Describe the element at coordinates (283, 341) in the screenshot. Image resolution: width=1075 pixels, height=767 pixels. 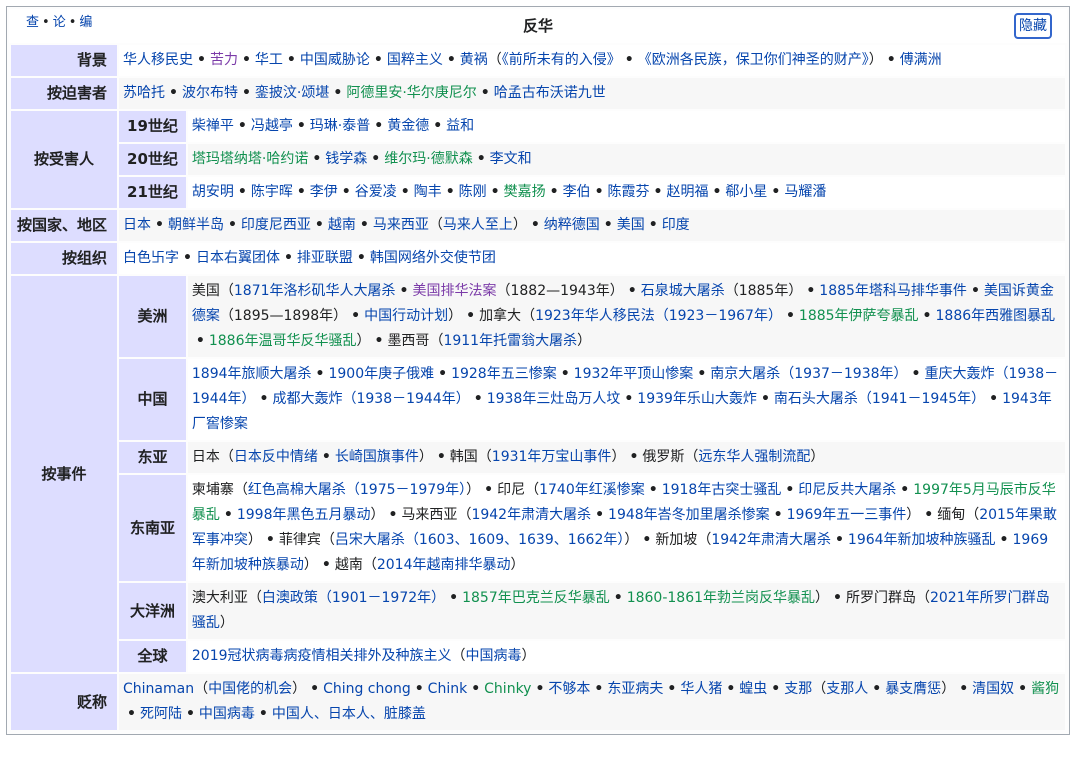
I see `list-link: 1886年温哥华反华骚乱` at that location.